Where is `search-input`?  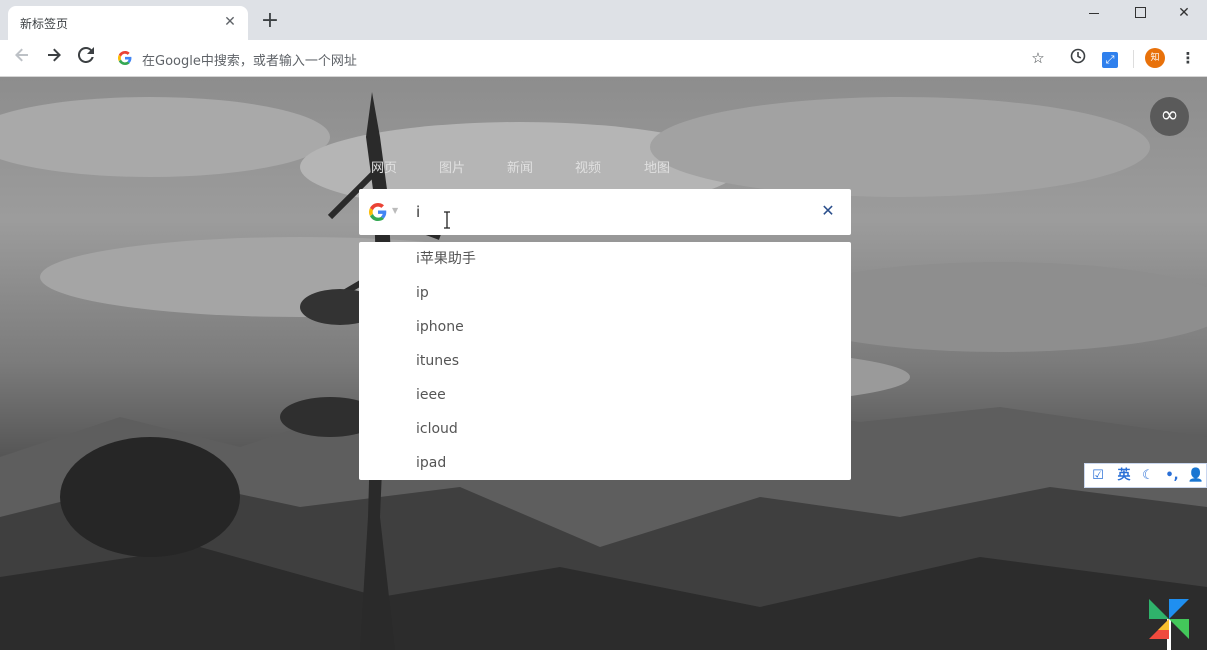
search-input is located at coordinates (606, 212).